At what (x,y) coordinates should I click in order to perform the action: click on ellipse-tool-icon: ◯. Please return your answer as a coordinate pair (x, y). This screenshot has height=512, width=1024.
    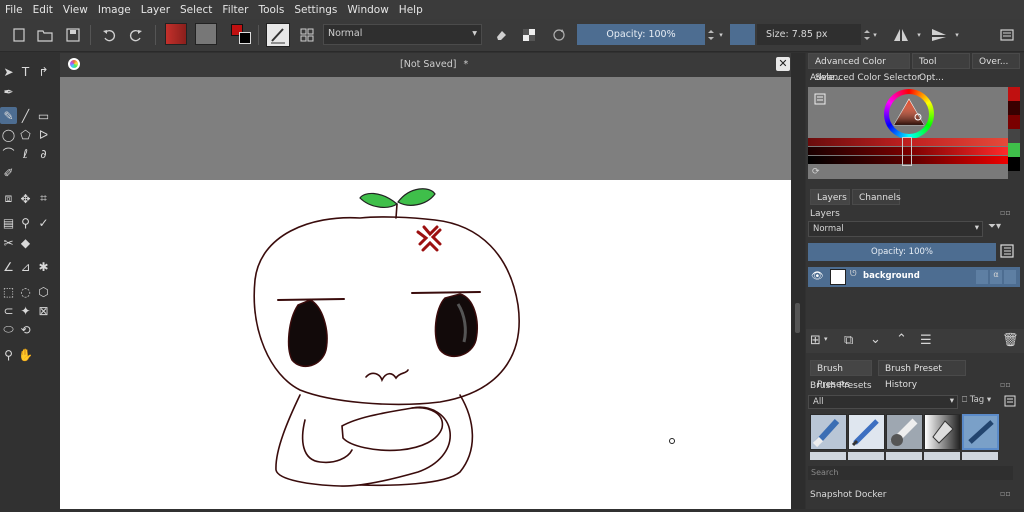
    Looking at the image, I should click on (8, 134).